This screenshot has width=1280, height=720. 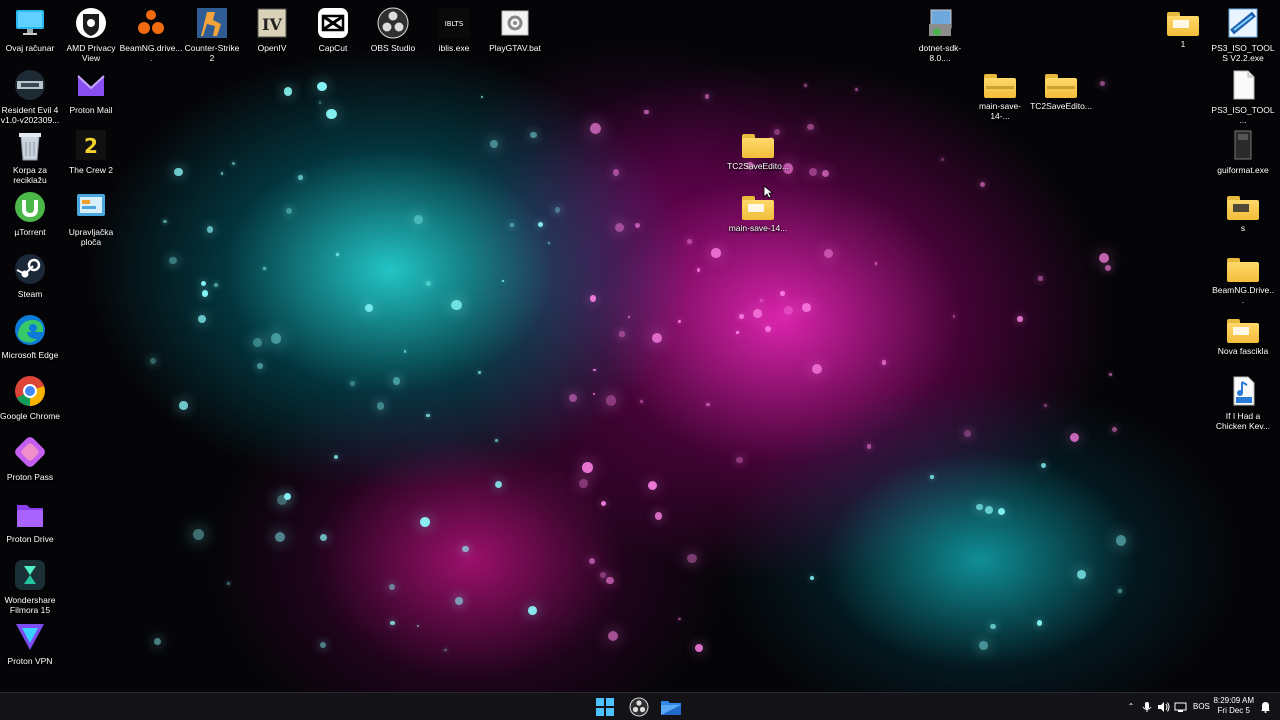 What do you see at coordinates (91, 23) in the screenshot?
I see `amd-privacy-icon` at bounding box center [91, 23].